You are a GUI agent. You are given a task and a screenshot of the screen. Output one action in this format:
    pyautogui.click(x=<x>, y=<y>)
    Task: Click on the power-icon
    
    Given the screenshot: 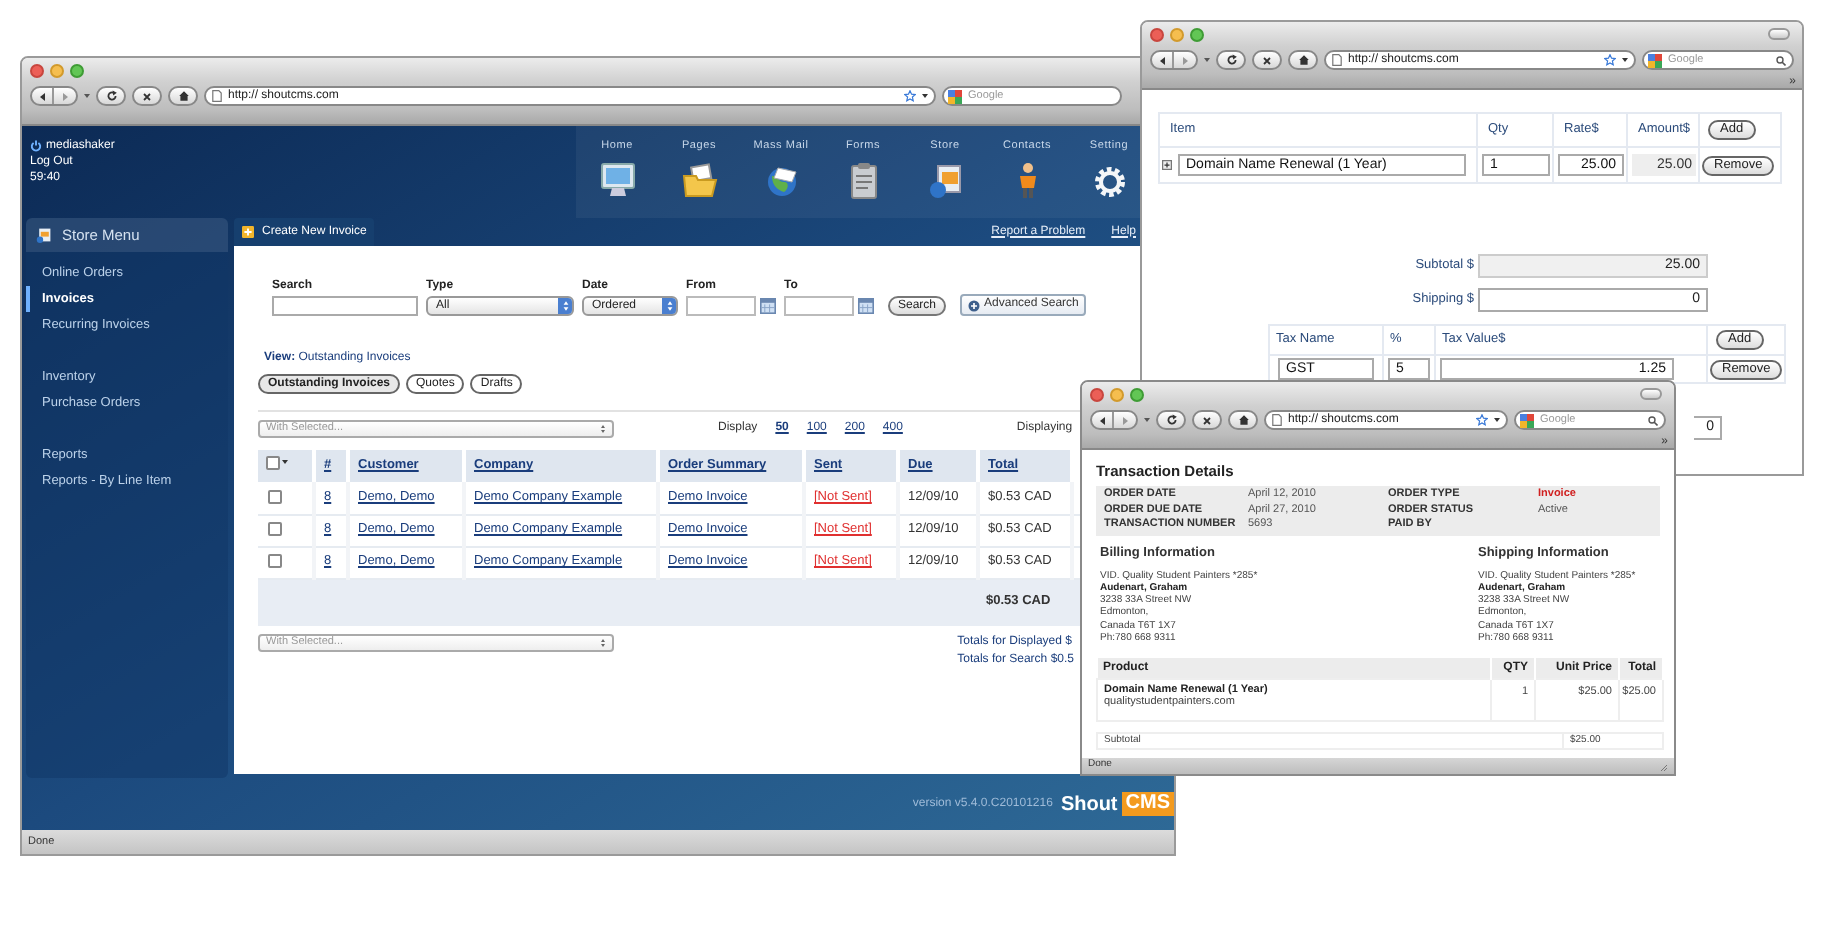 What is the action you would take?
    pyautogui.click(x=36, y=146)
    